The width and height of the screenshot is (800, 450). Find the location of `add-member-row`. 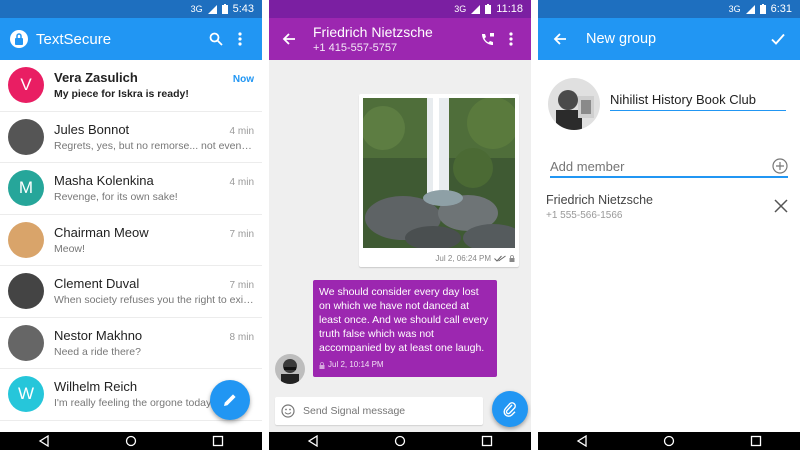

add-member-row is located at coordinates (669, 167).